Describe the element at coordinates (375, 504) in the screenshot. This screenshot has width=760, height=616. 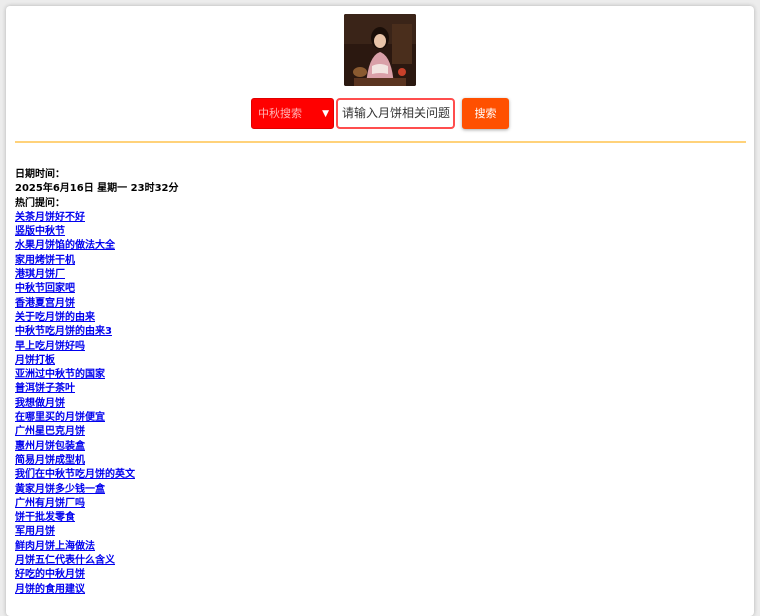
I see `list-item: 广州有月饼厂吗` at that location.